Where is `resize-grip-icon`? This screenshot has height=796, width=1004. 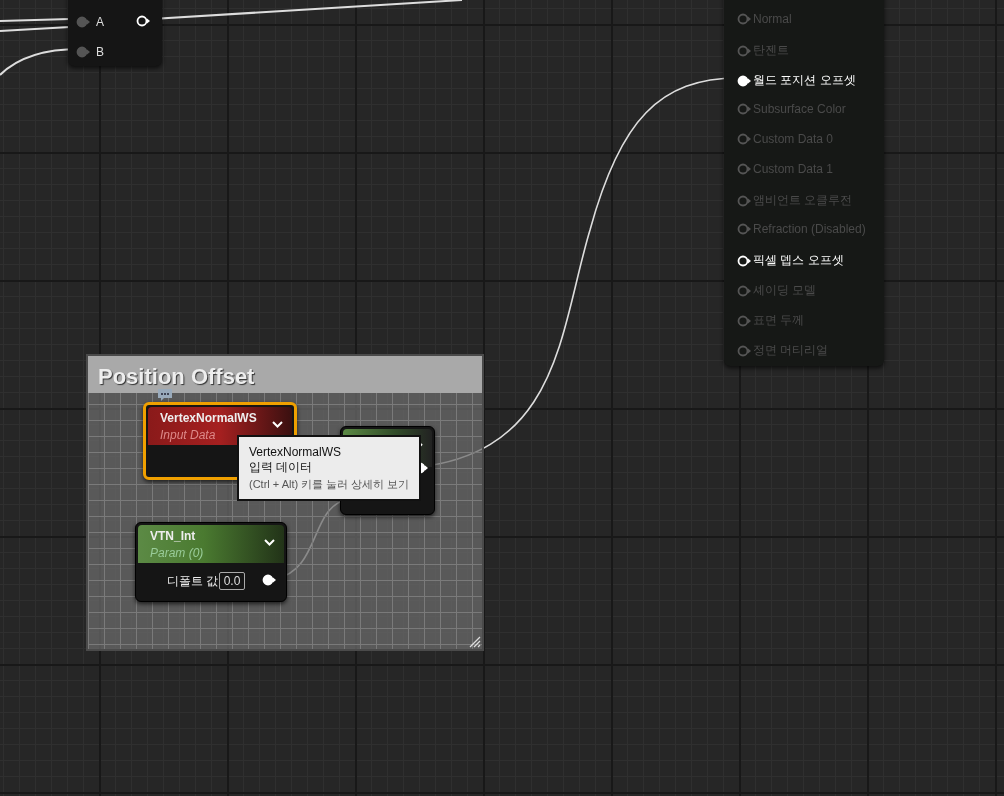 resize-grip-icon is located at coordinates (475, 642).